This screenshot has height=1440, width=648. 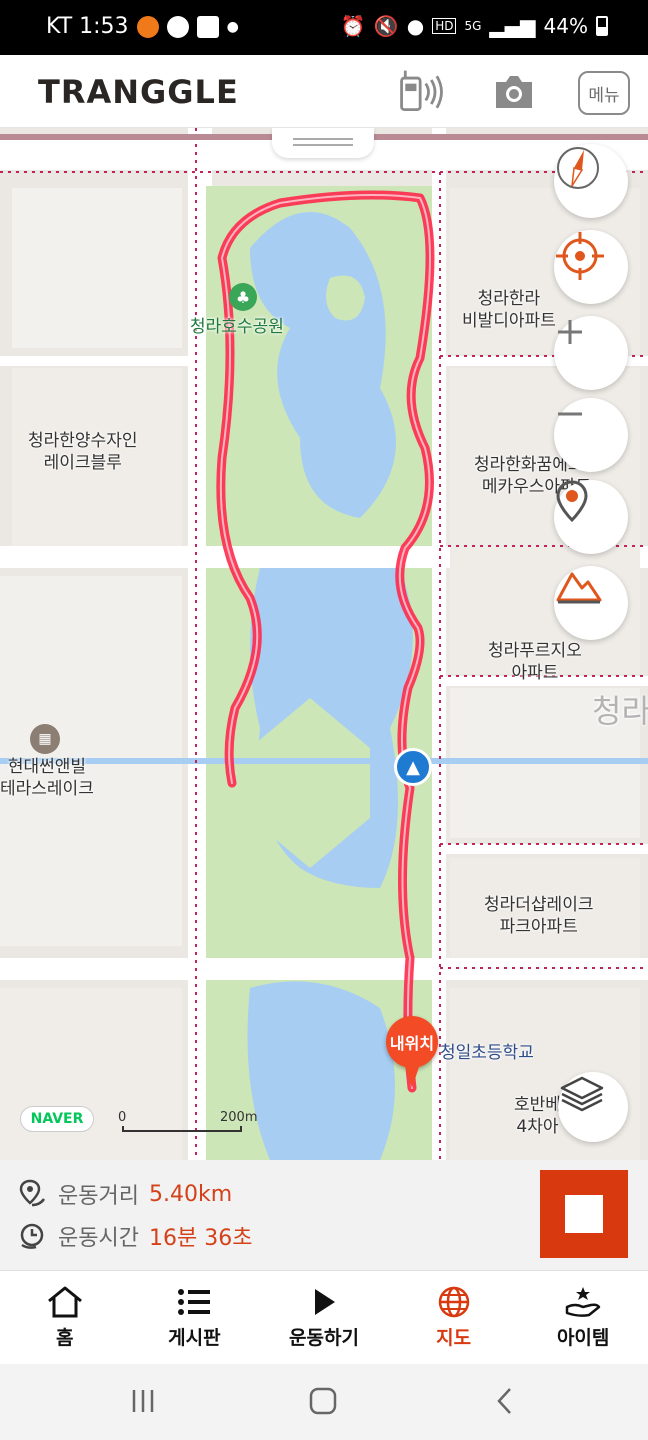 What do you see at coordinates (122, 1117) in the screenshot?
I see `scale-start: 0` at bounding box center [122, 1117].